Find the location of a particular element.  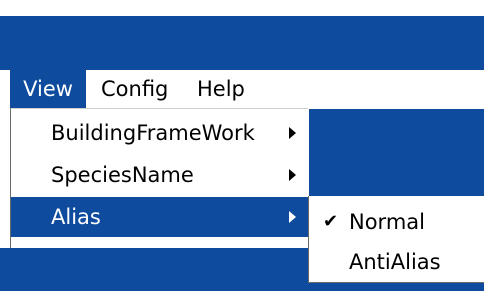

menu-item-building-framework: BuildingFrameWork is located at coordinates (160, 133).